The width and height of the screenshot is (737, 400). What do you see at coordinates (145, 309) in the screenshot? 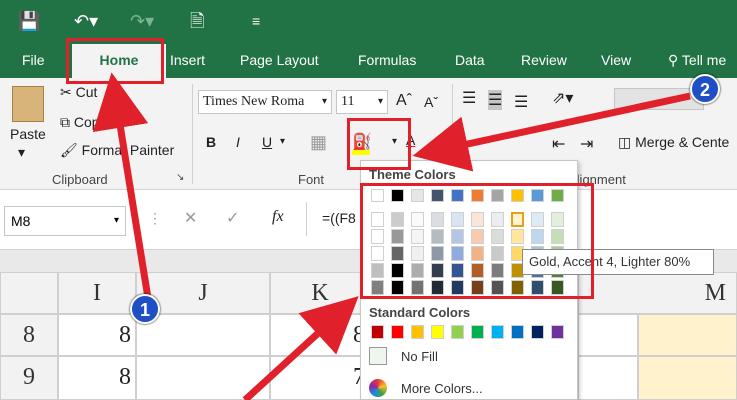
I see `step-1-badge: 1` at bounding box center [145, 309].